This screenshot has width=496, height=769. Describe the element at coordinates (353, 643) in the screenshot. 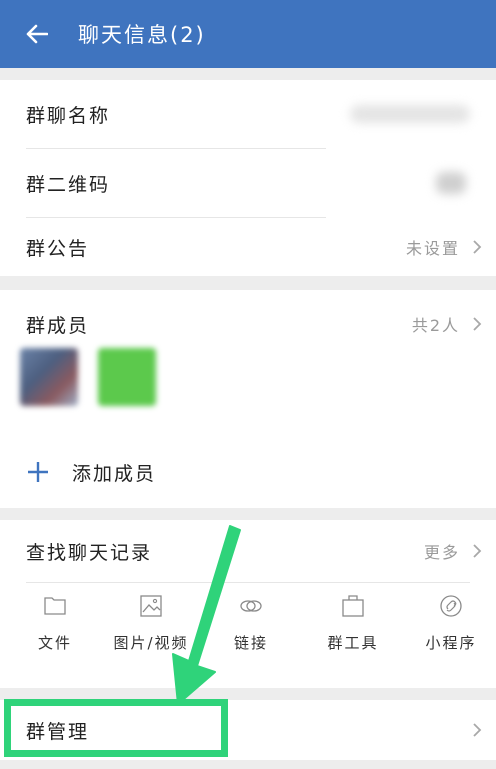

I see `tool-label: 群工具` at that location.